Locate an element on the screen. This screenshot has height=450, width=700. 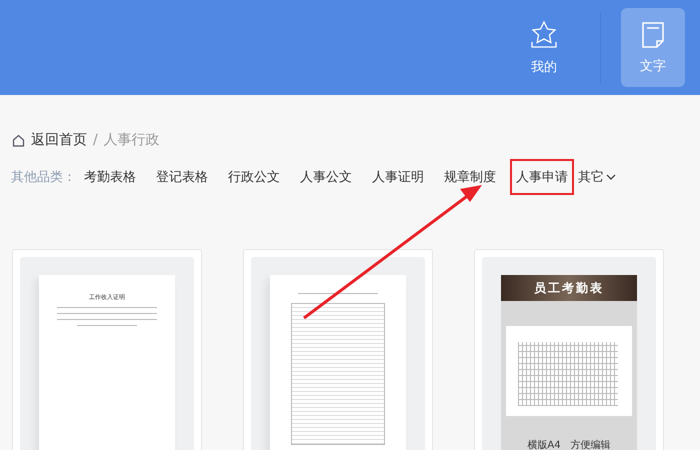
nav-button: 我的 is located at coordinates (544, 47).